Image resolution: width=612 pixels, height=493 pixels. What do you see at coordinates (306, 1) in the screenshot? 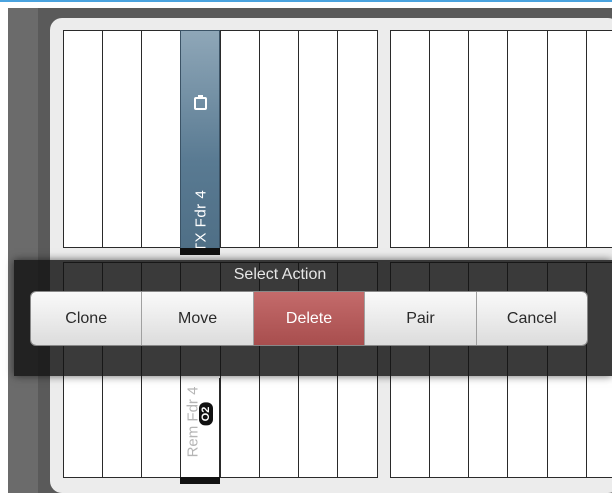
I see `top-accent-line` at bounding box center [306, 1].